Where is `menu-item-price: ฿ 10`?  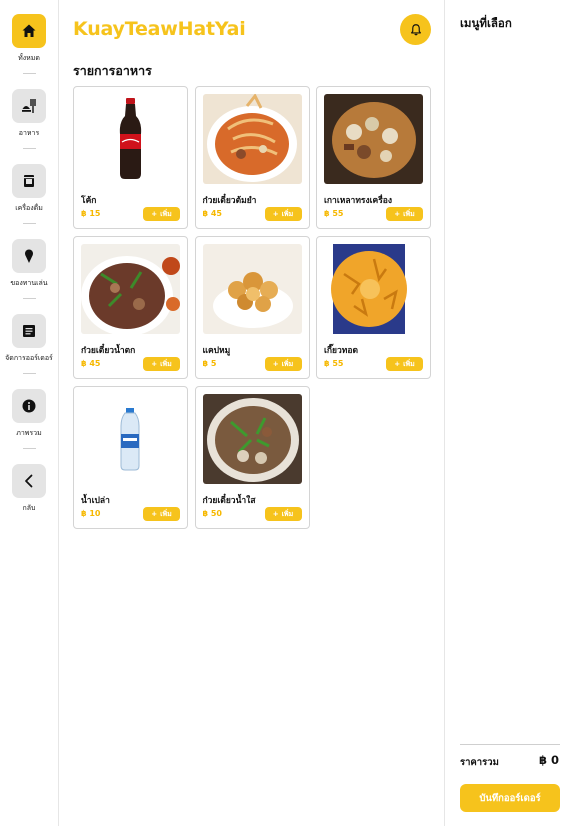 menu-item-price: ฿ 10 is located at coordinates (91, 513).